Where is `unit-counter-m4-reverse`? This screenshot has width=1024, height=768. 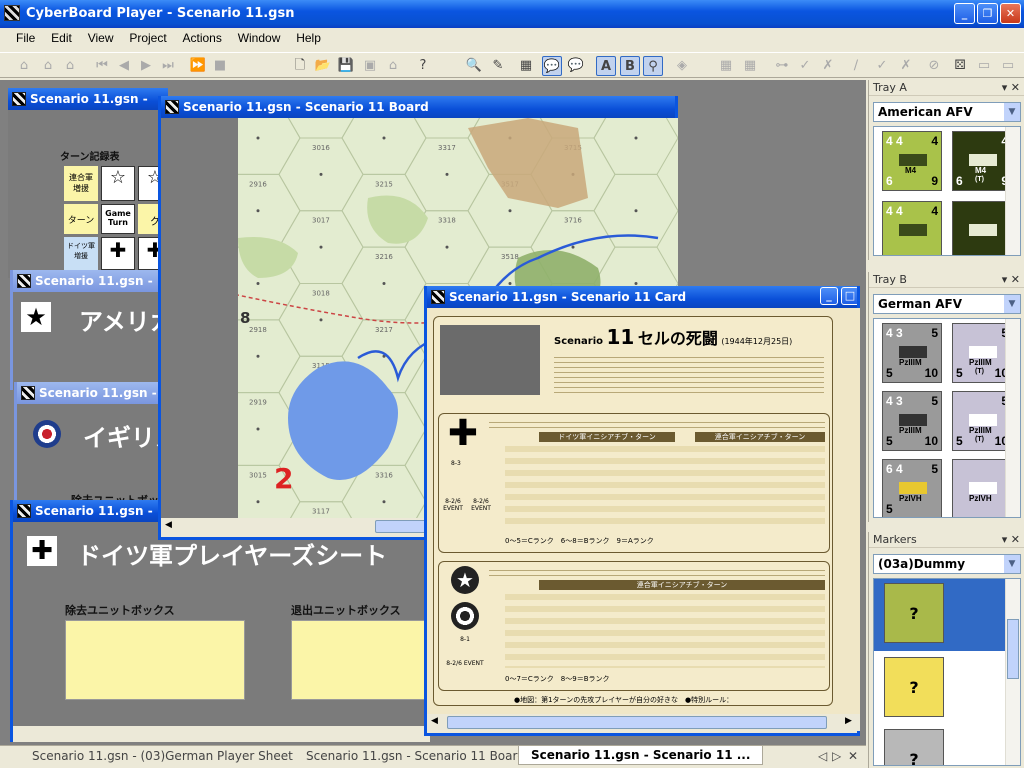
unit-counter-m4-reverse is located at coordinates (982, 228).